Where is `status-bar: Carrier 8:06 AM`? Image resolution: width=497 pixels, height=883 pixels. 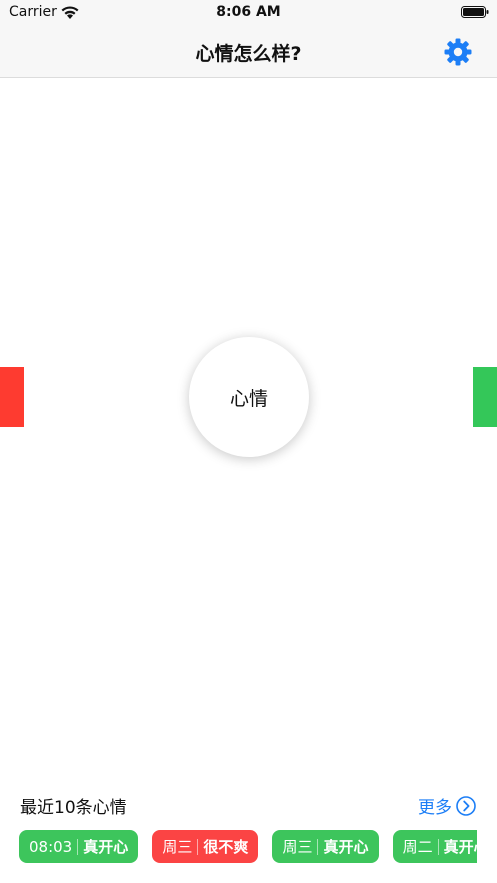
status-bar: Carrier 8:06 AM is located at coordinates (248, 13).